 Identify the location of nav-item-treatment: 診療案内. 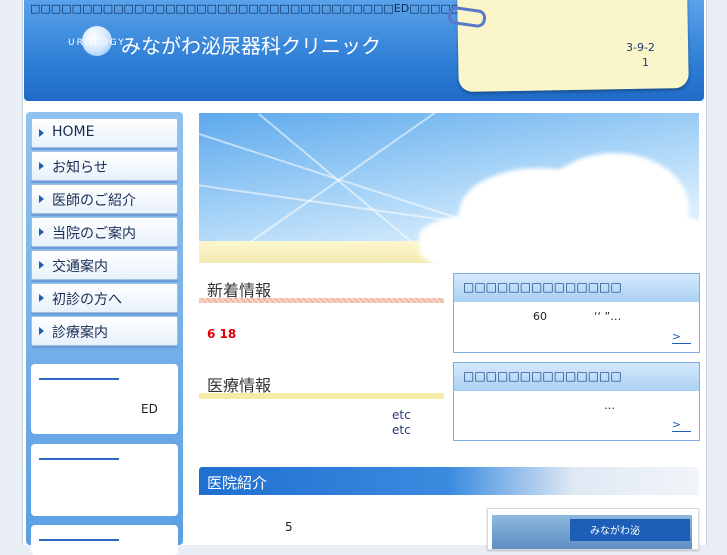
(104, 331).